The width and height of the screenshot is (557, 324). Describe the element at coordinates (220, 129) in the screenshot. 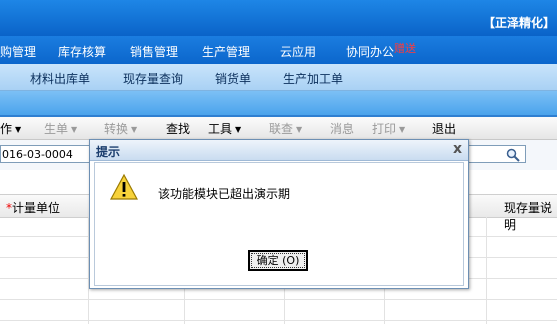

I see `tools-label: 工具` at that location.